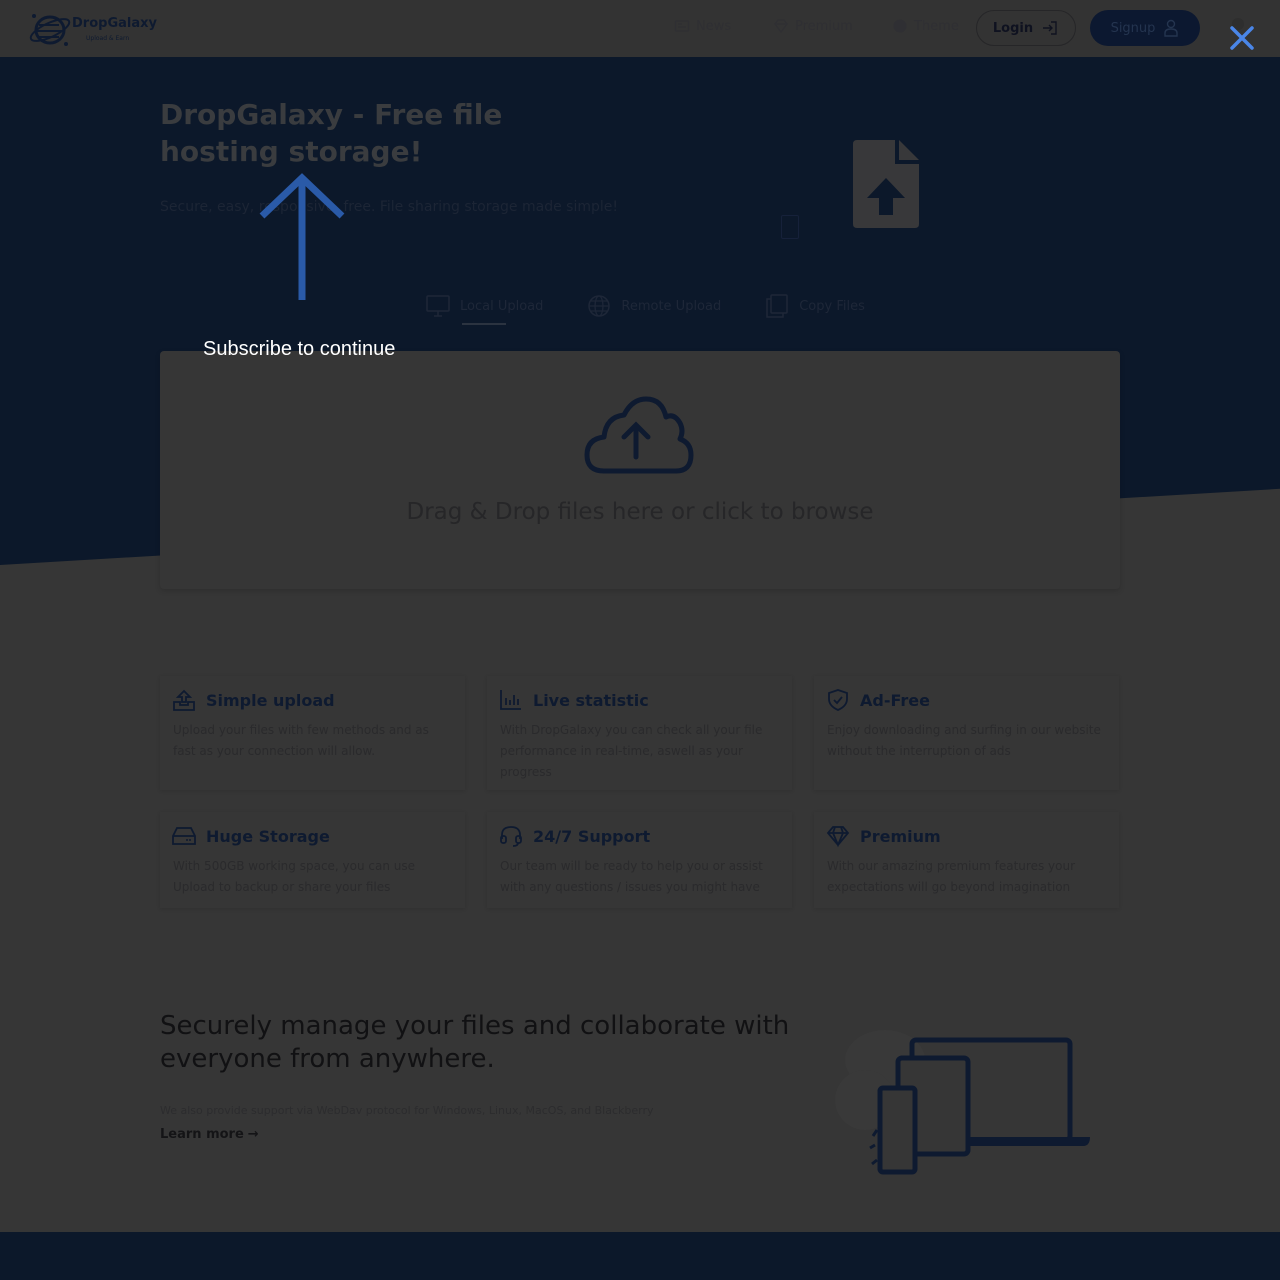 The height and width of the screenshot is (1280, 1280). I want to click on arrow-up-icon, so click(302, 236).